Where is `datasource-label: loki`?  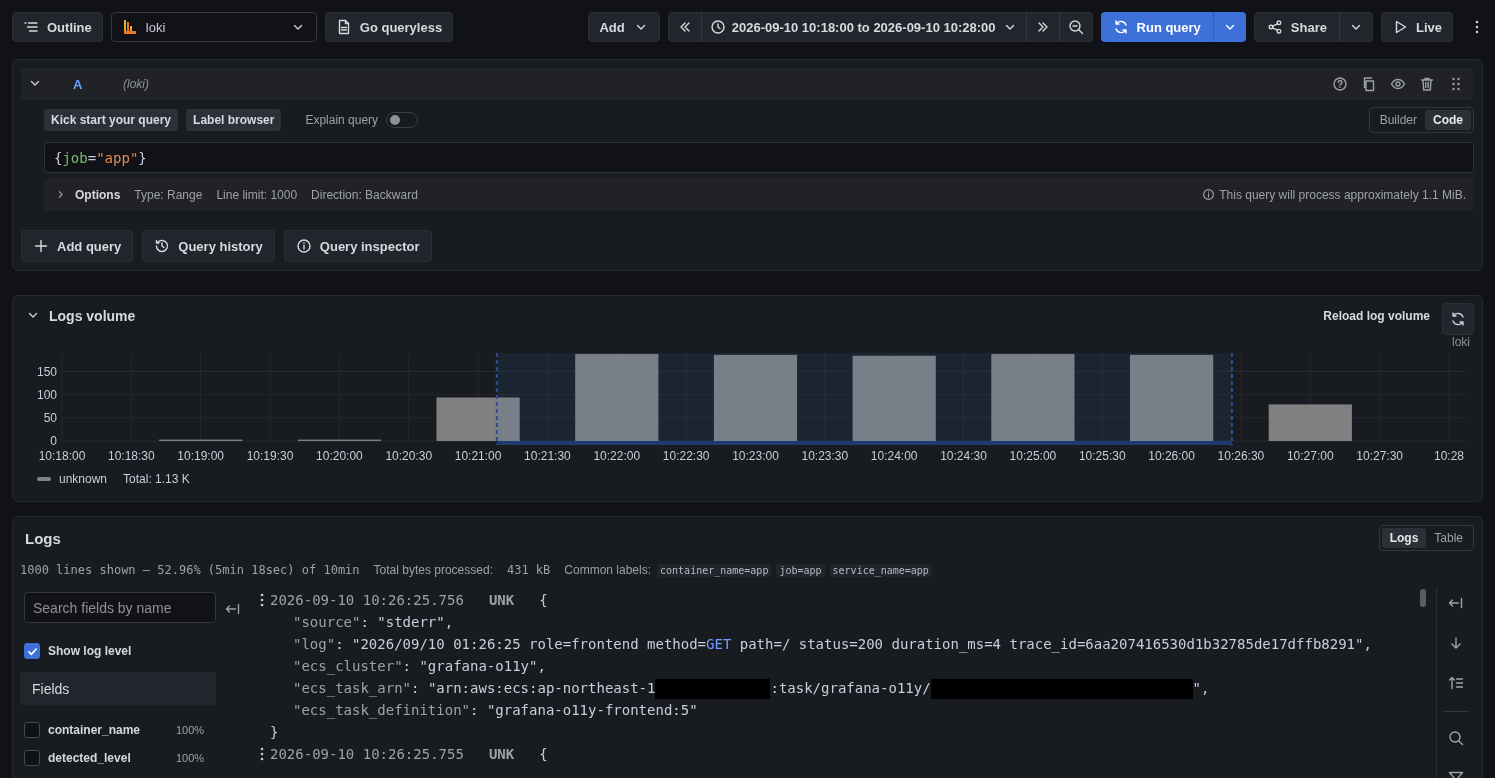 datasource-label: loki is located at coordinates (1461, 342).